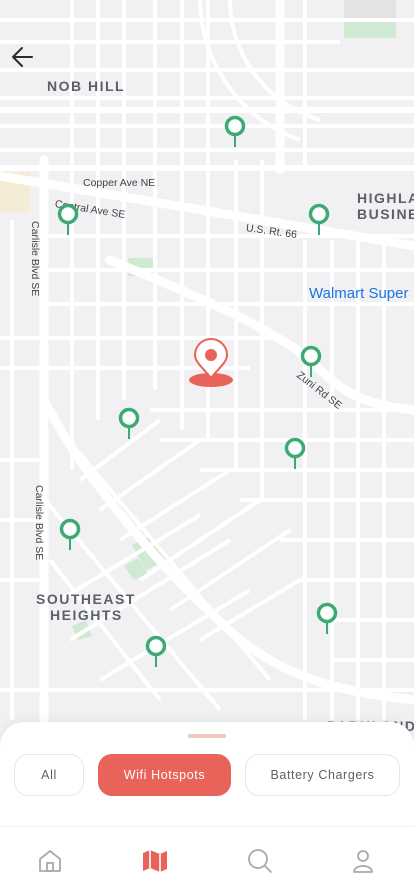 The height and width of the screenshot is (896, 414). What do you see at coordinates (49, 775) in the screenshot?
I see `filter-chip-all: All` at bounding box center [49, 775].